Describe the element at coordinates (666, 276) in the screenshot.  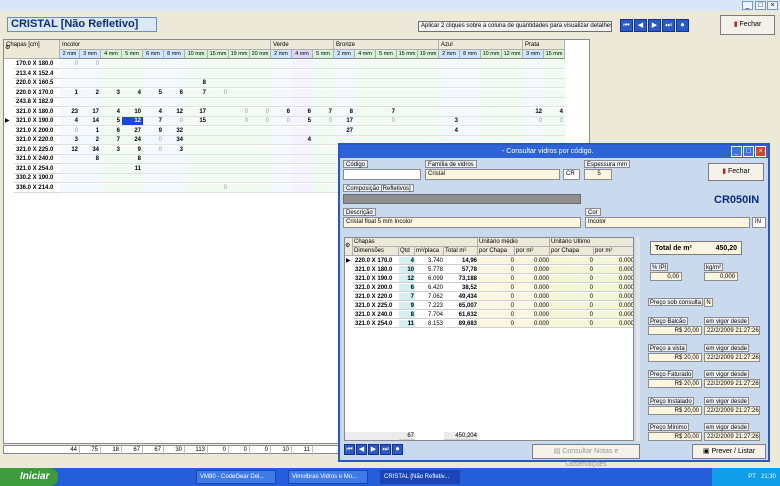
I see `ipi-field: 0,00` at that location.